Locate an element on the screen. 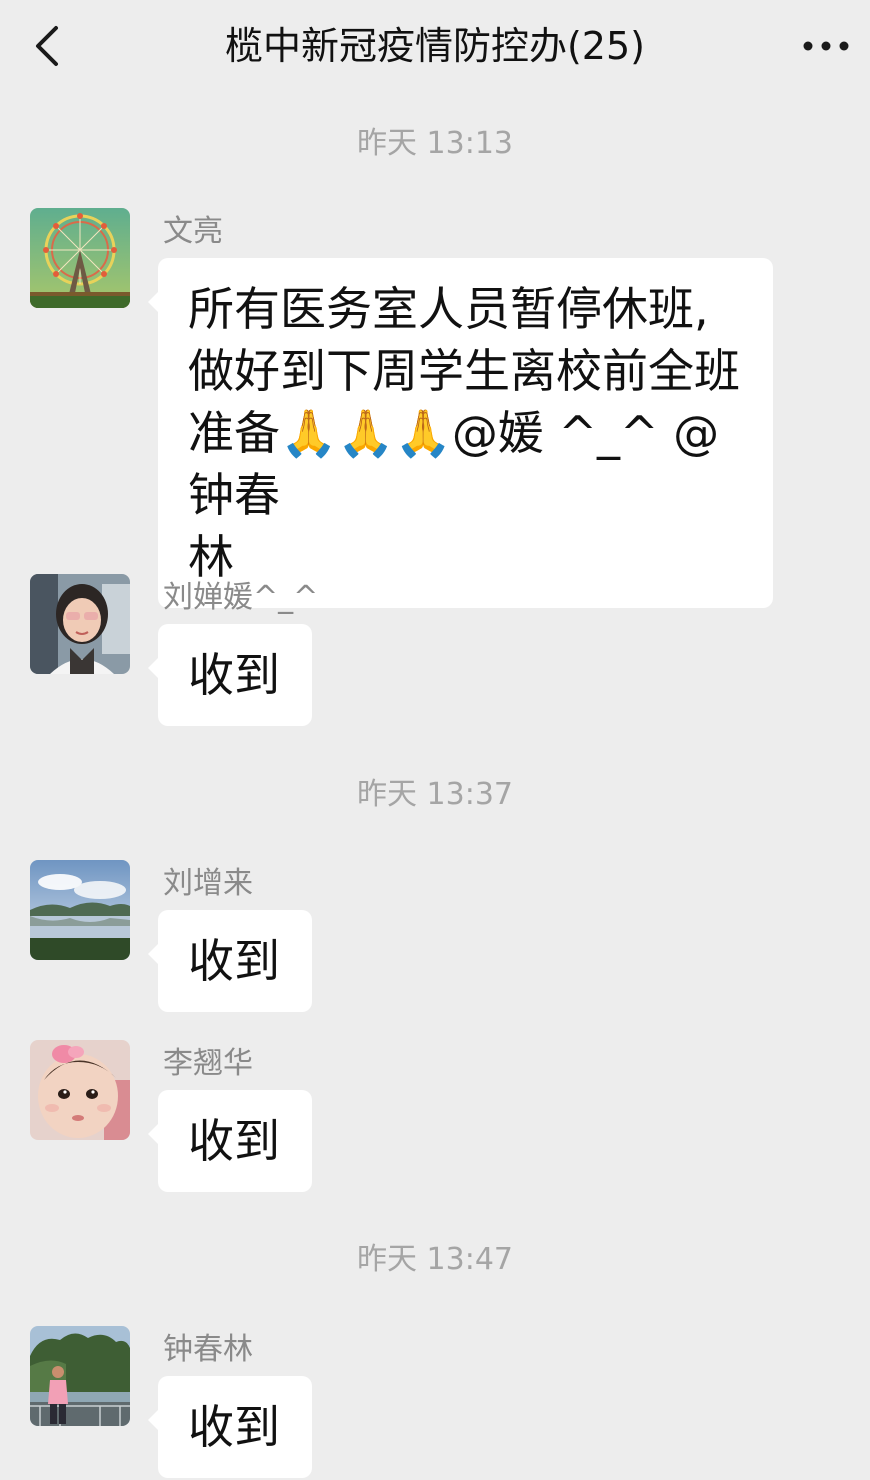  baby-portrait-photo is located at coordinates (80, 1090).